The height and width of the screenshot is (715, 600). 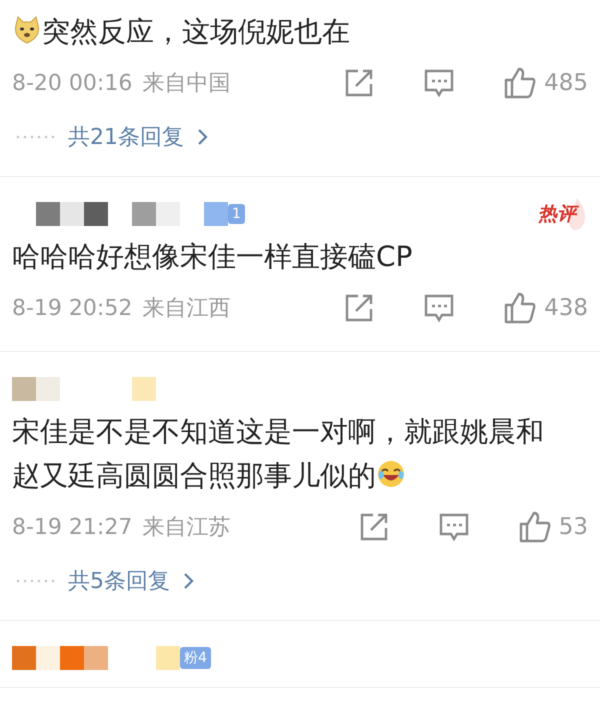 What do you see at coordinates (278, 454) in the screenshot?
I see `comment-text: 宋佳是不是不知道这是一对啊，就跟姚晨和赵又廷高圆圆合照那事儿似的` at bounding box center [278, 454].